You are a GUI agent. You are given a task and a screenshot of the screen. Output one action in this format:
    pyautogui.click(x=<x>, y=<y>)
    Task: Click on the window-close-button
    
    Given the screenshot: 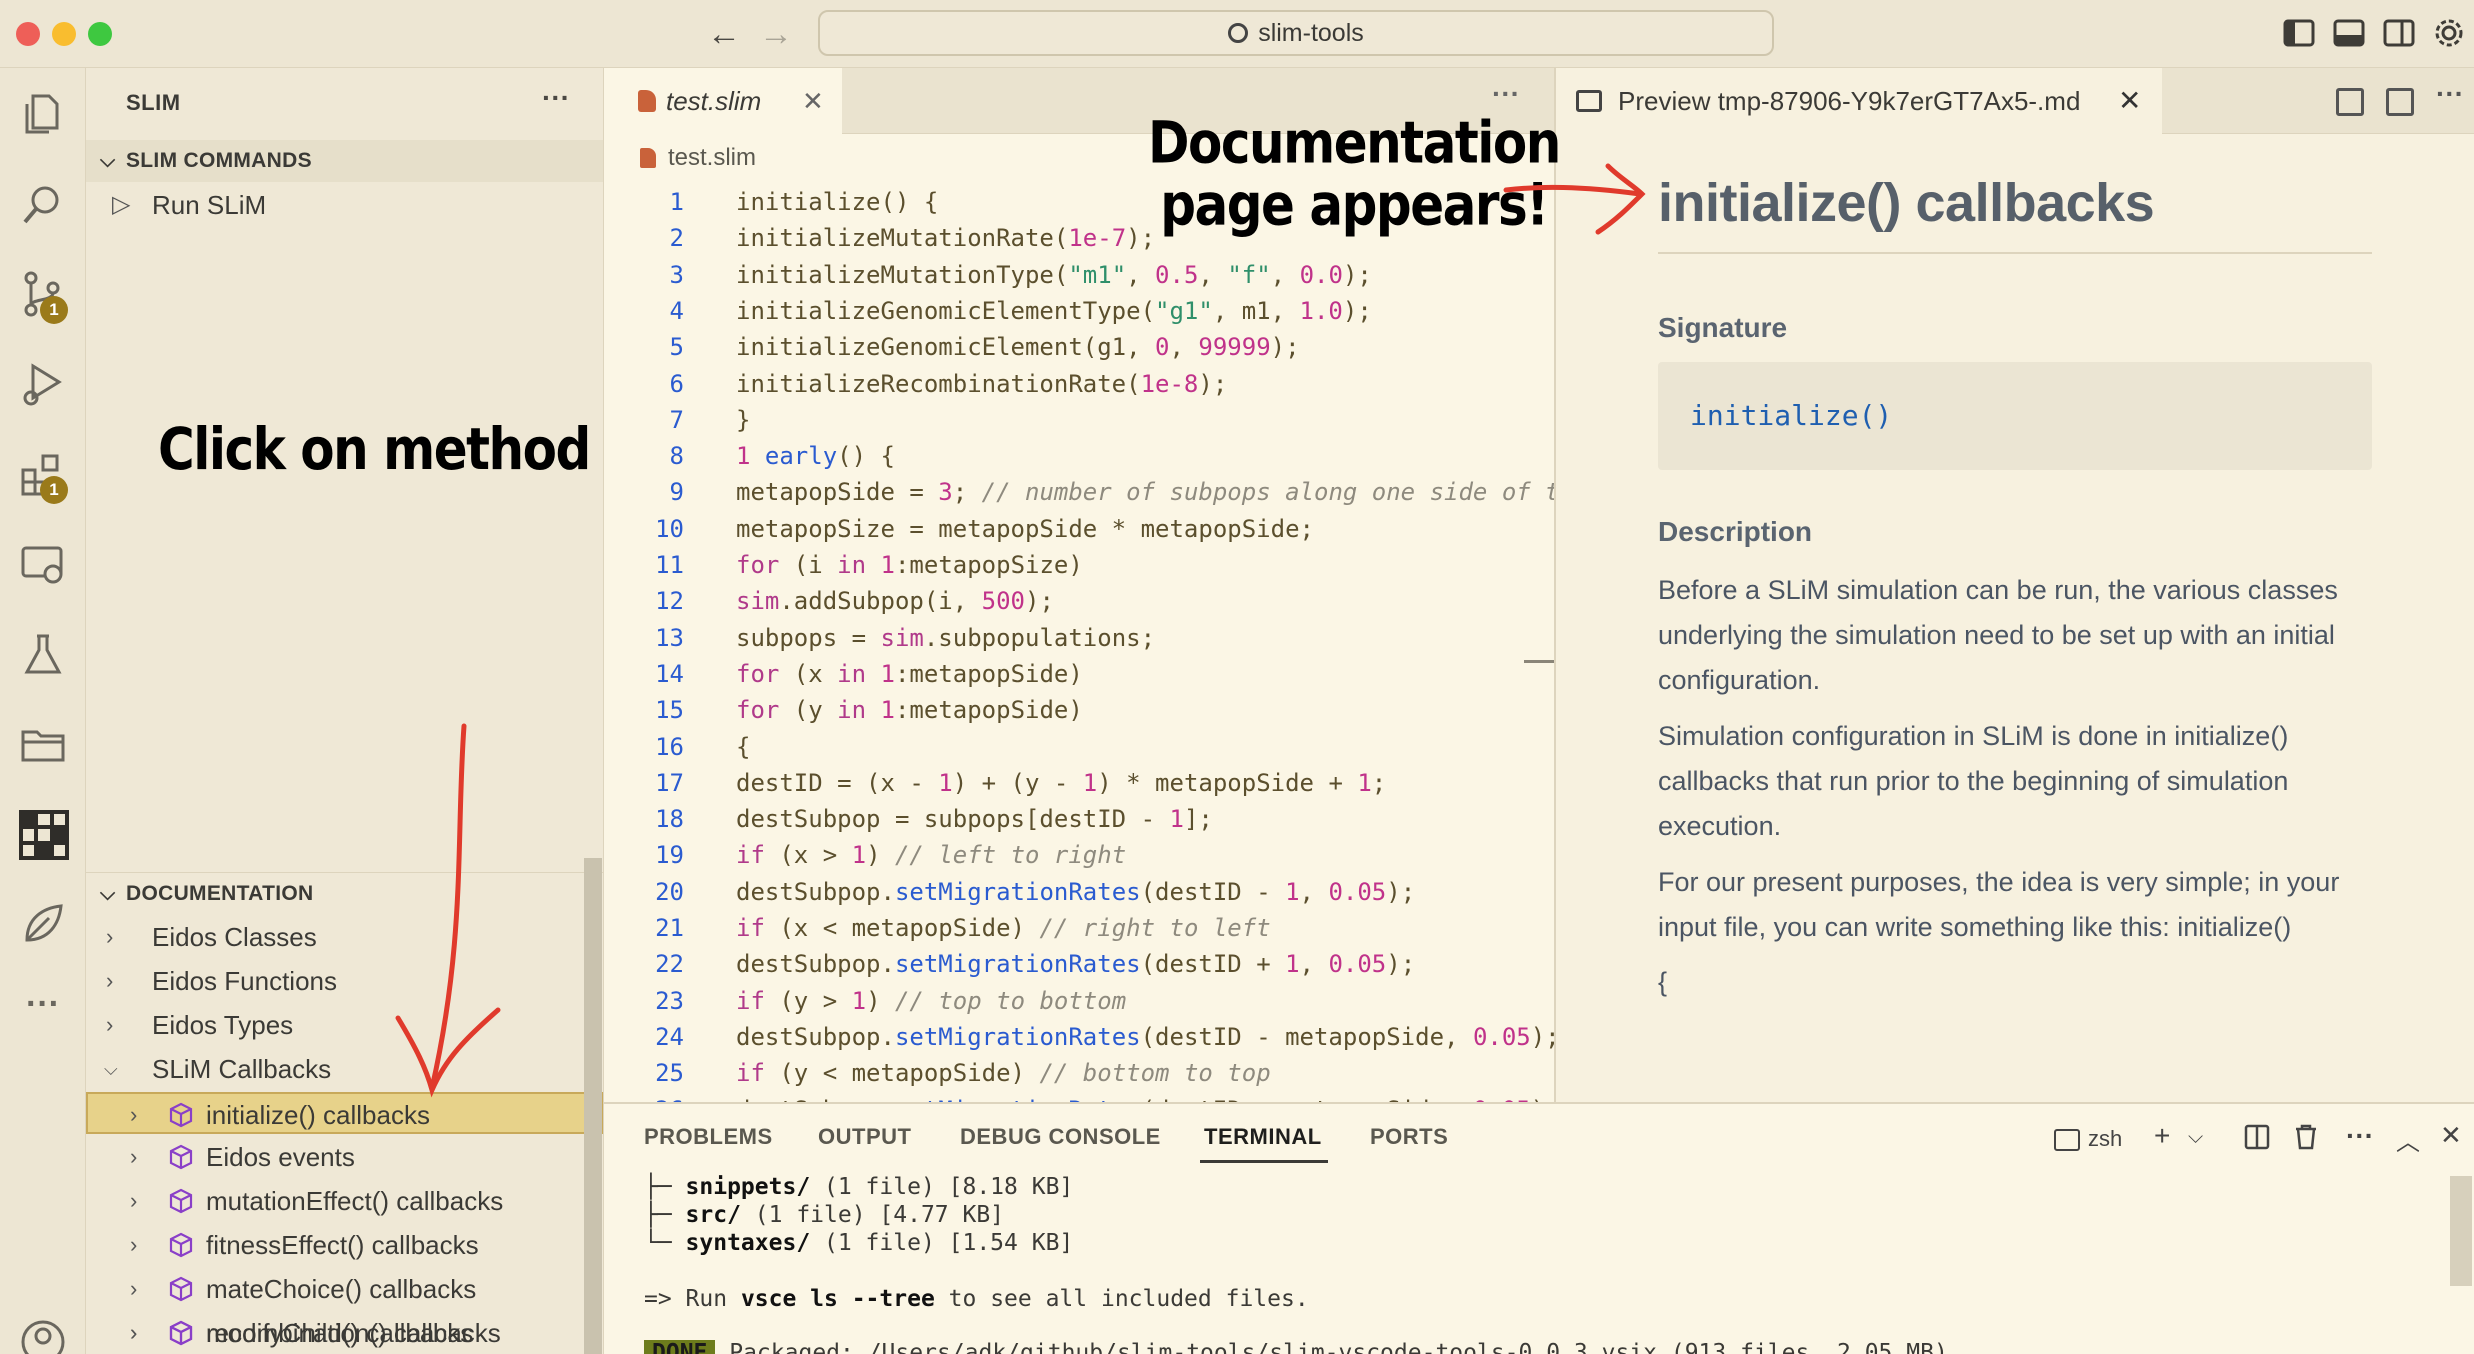 What is the action you would take?
    pyautogui.click(x=28, y=34)
    